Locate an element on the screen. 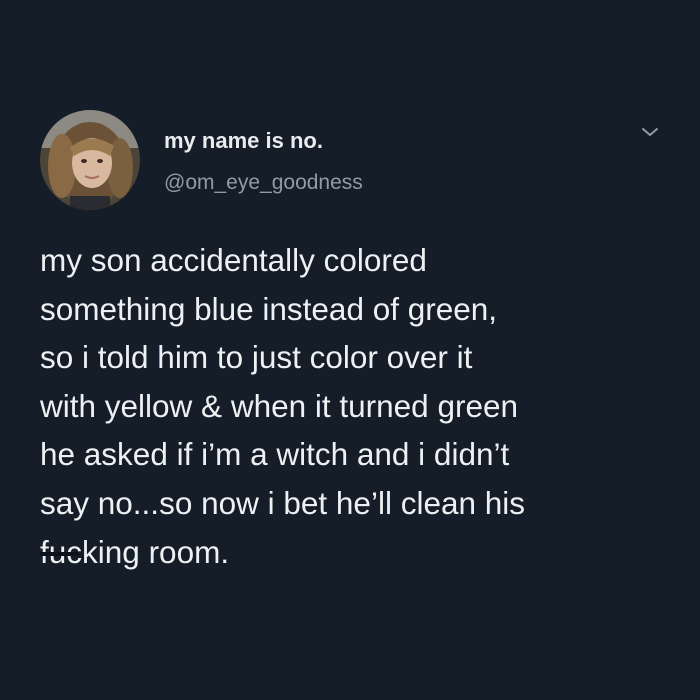  profile-photo is located at coordinates (90, 160).